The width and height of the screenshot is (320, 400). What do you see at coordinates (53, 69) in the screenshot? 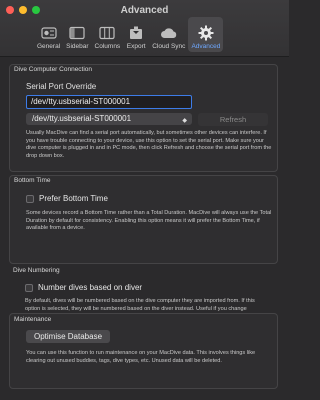
I see `section-title-dive-computer: Dive Computer Connection` at bounding box center [53, 69].